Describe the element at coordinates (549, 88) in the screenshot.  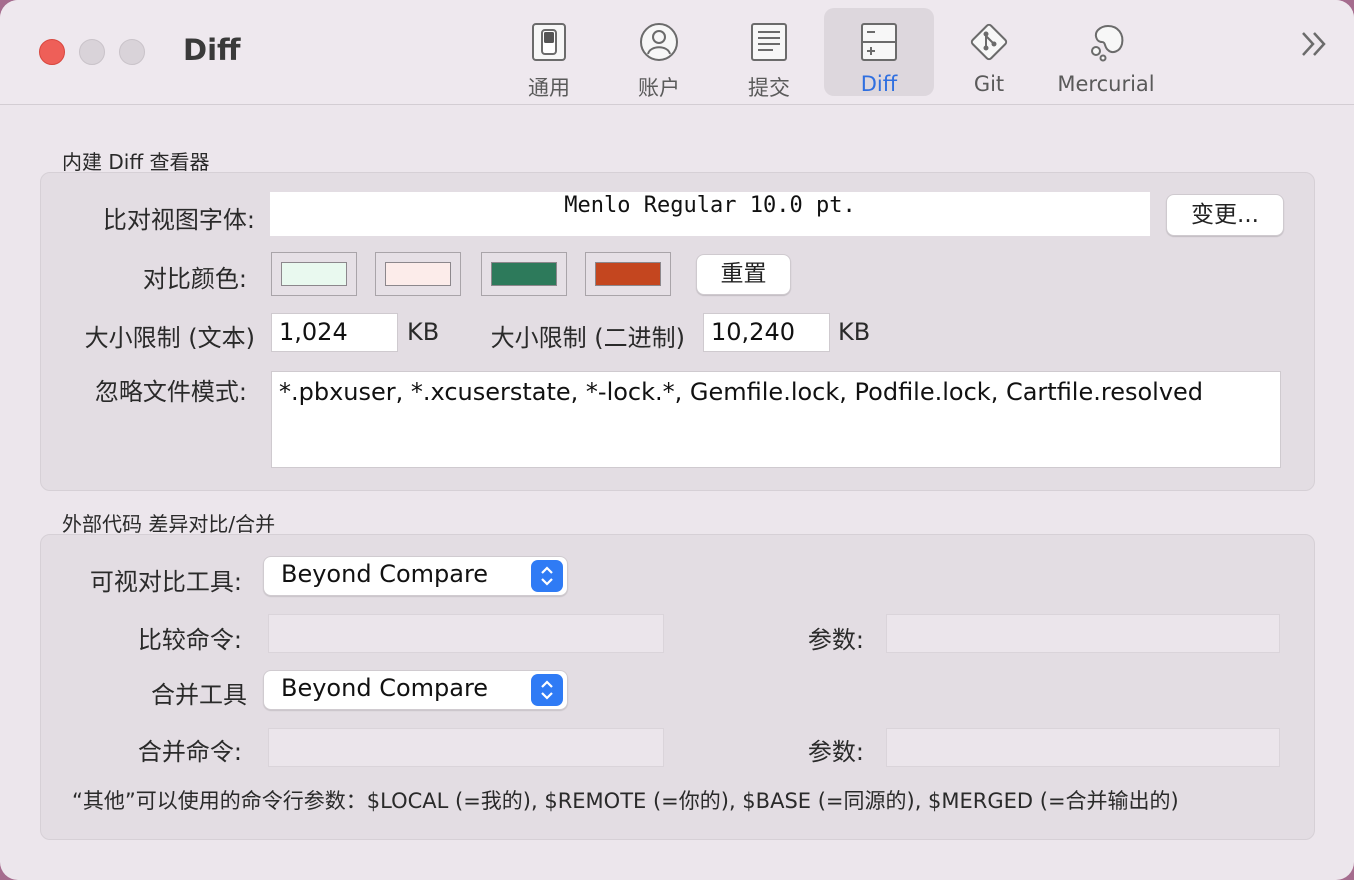
I see `tab-label: 通用` at that location.